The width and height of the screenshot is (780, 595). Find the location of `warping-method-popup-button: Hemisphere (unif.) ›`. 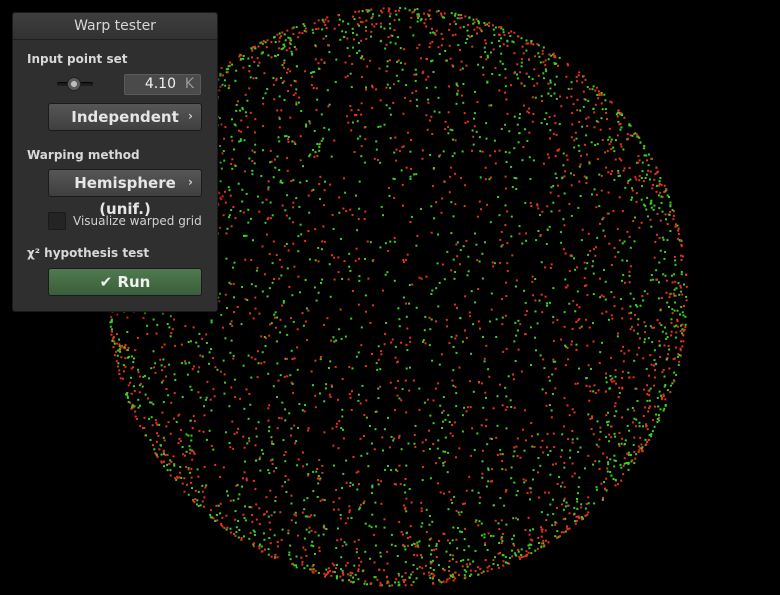

warping-method-popup-button: Hemisphere (unif.) › is located at coordinates (125, 193).